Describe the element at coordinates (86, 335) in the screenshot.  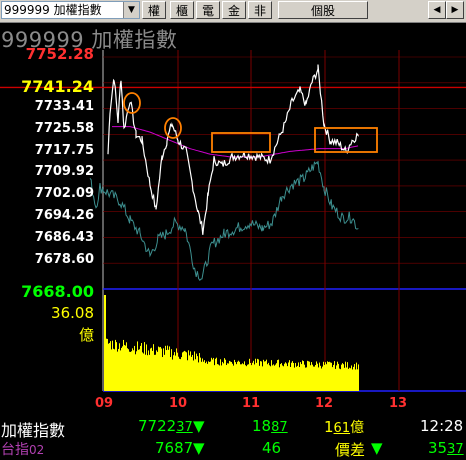
I see `volume-unit-label: 億` at that location.